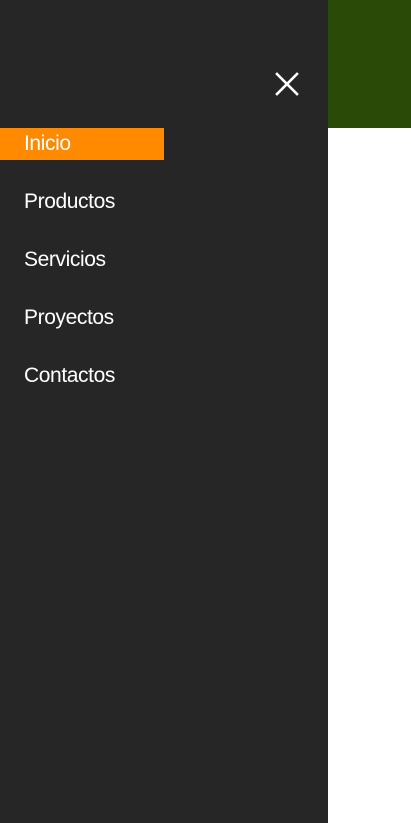 This screenshot has height=823, width=411. What do you see at coordinates (164, 260) in the screenshot?
I see `menu-item-servicios: Servicios` at bounding box center [164, 260].